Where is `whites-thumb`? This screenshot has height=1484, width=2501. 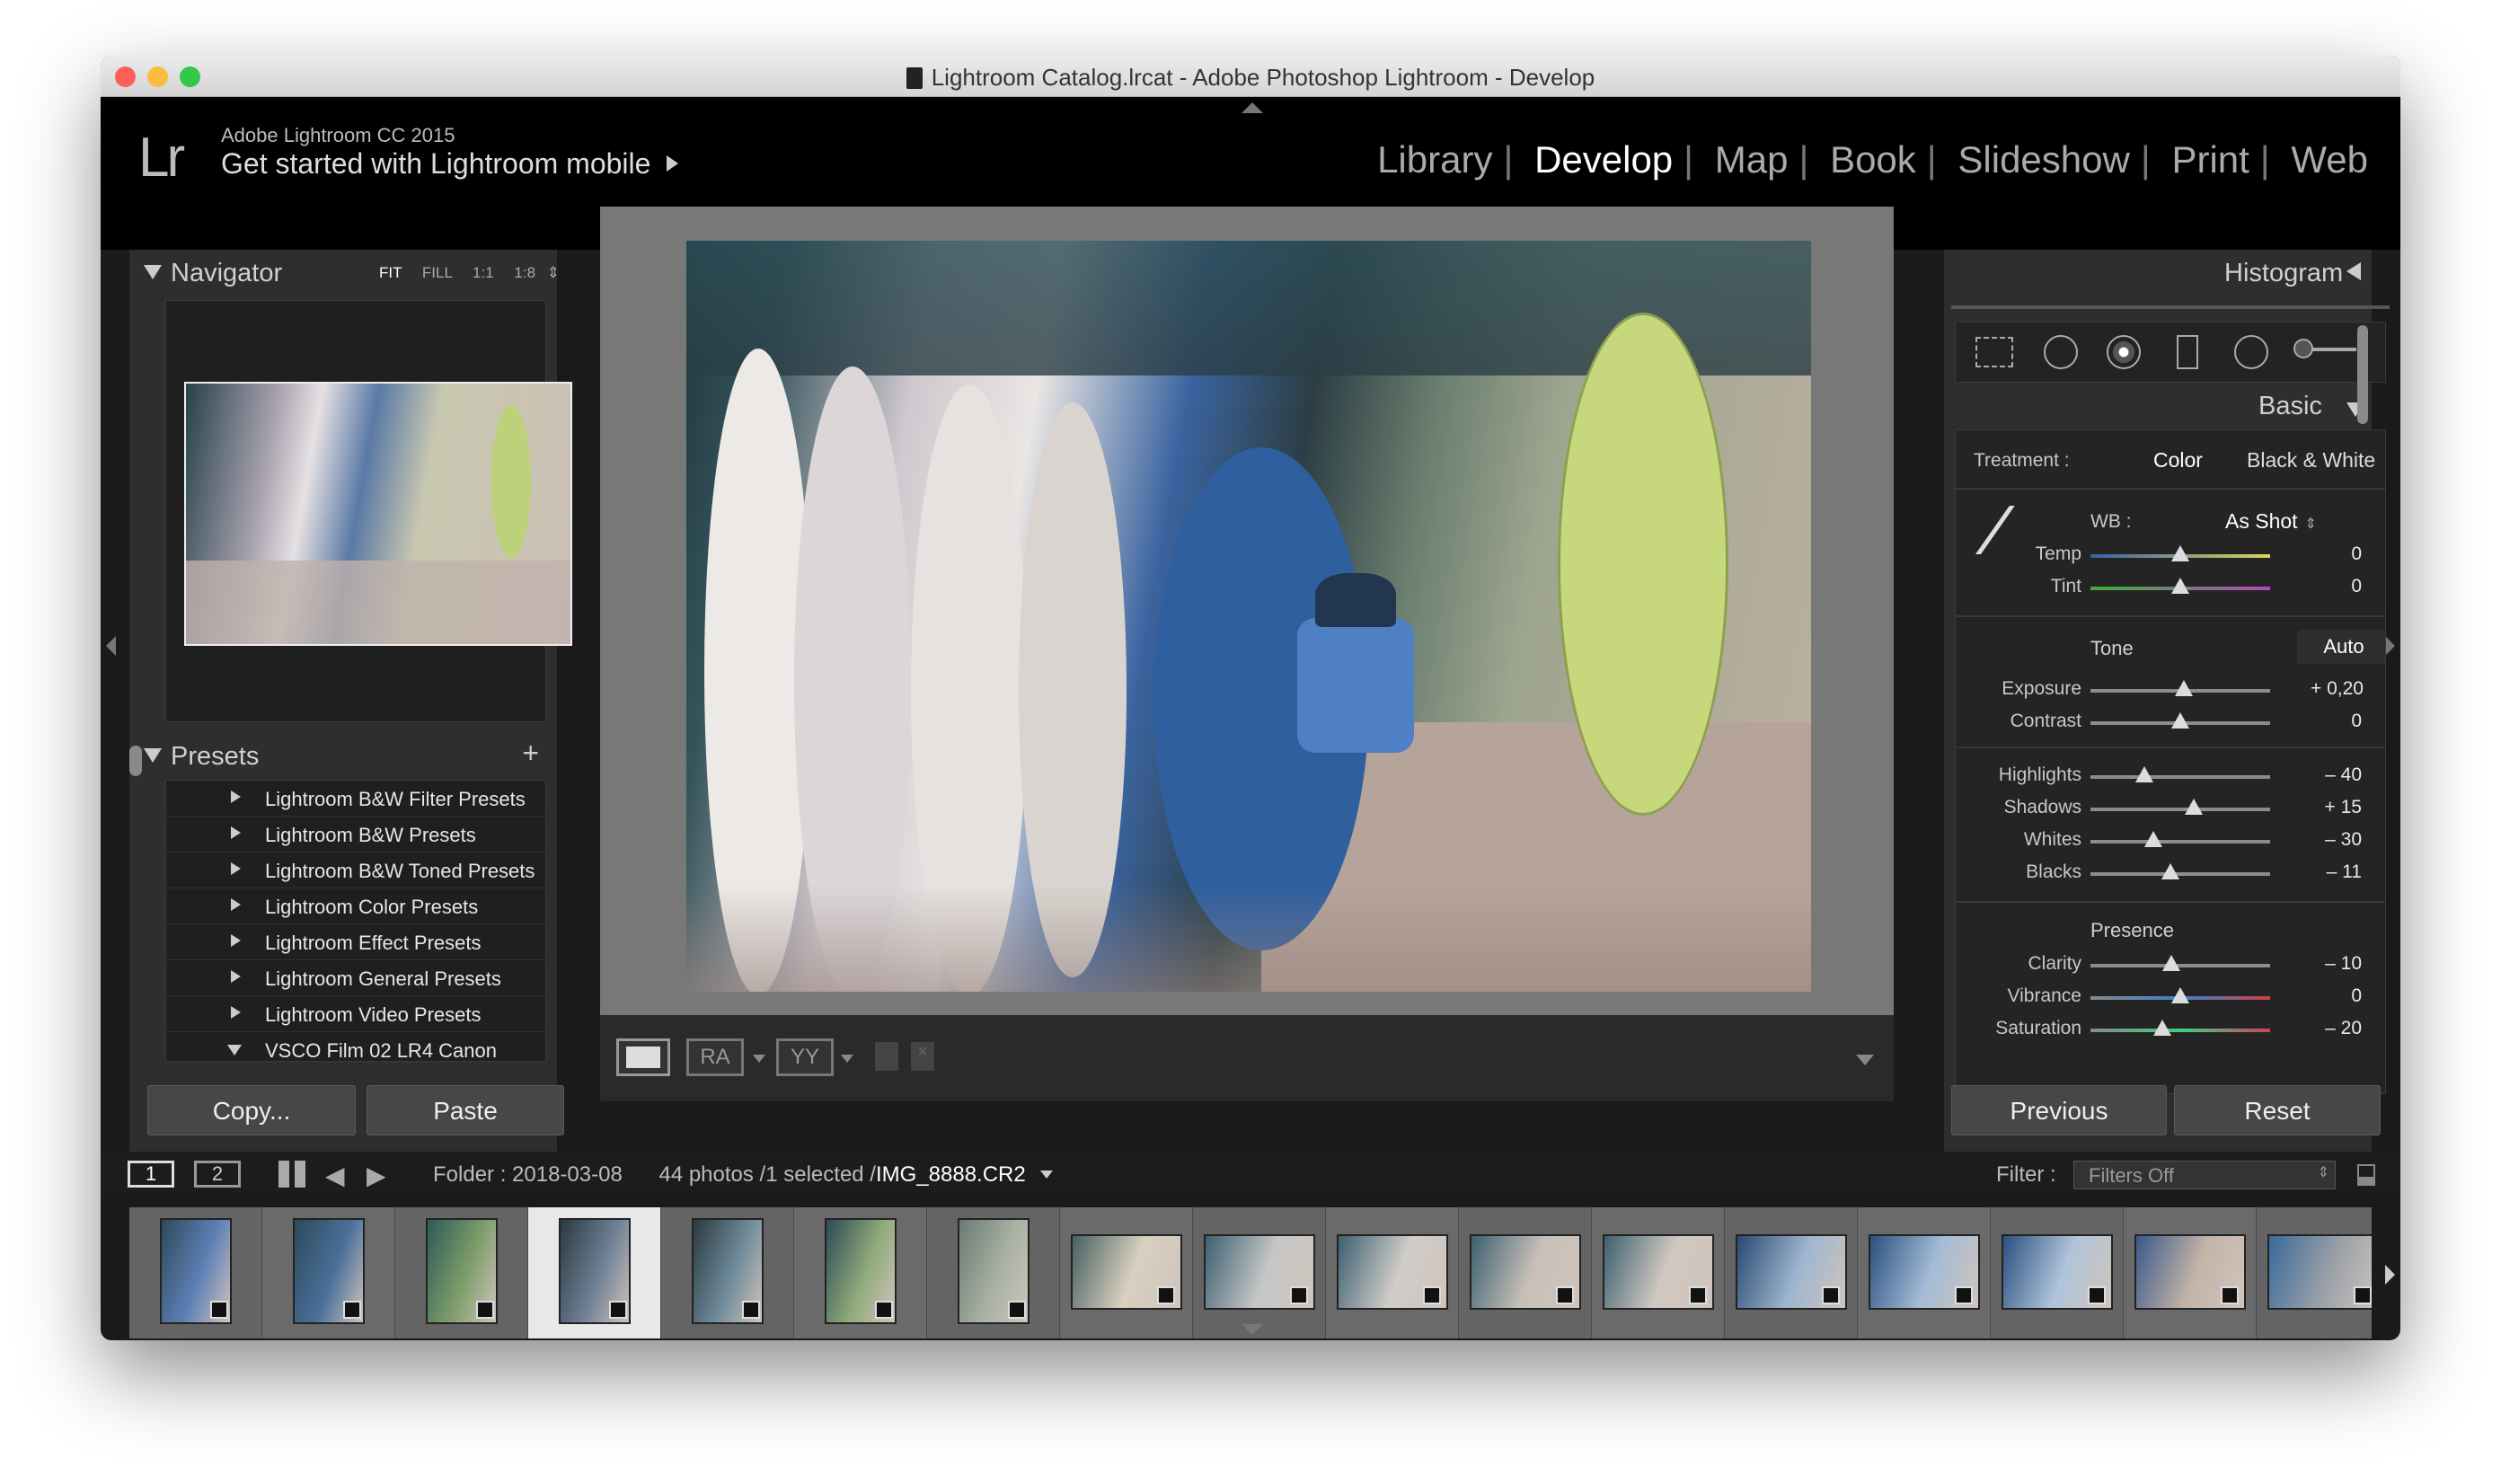 whites-thumb is located at coordinates (2153, 839).